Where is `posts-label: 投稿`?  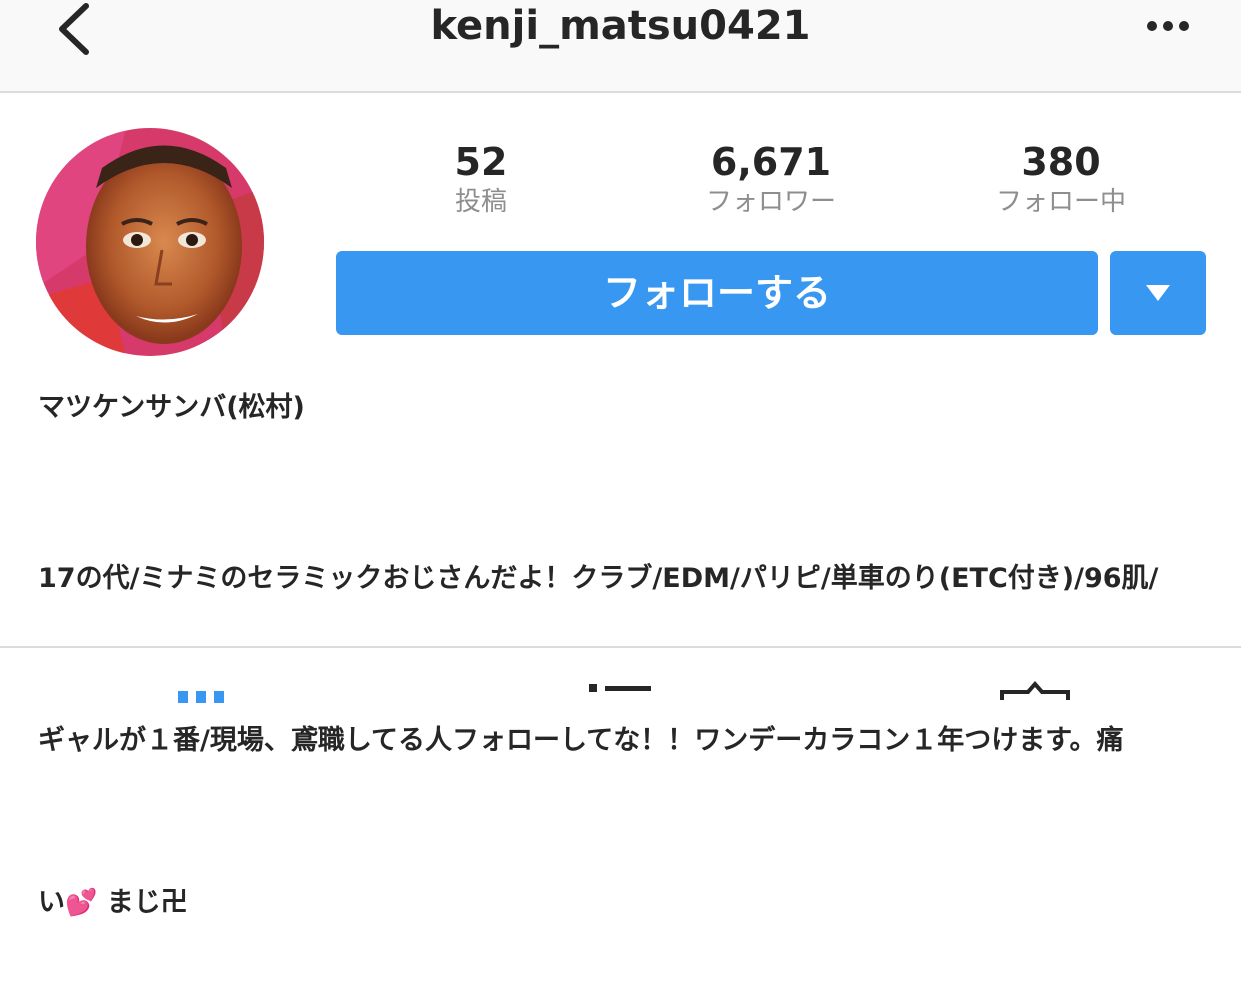 posts-label: 投稿 is located at coordinates (480, 202).